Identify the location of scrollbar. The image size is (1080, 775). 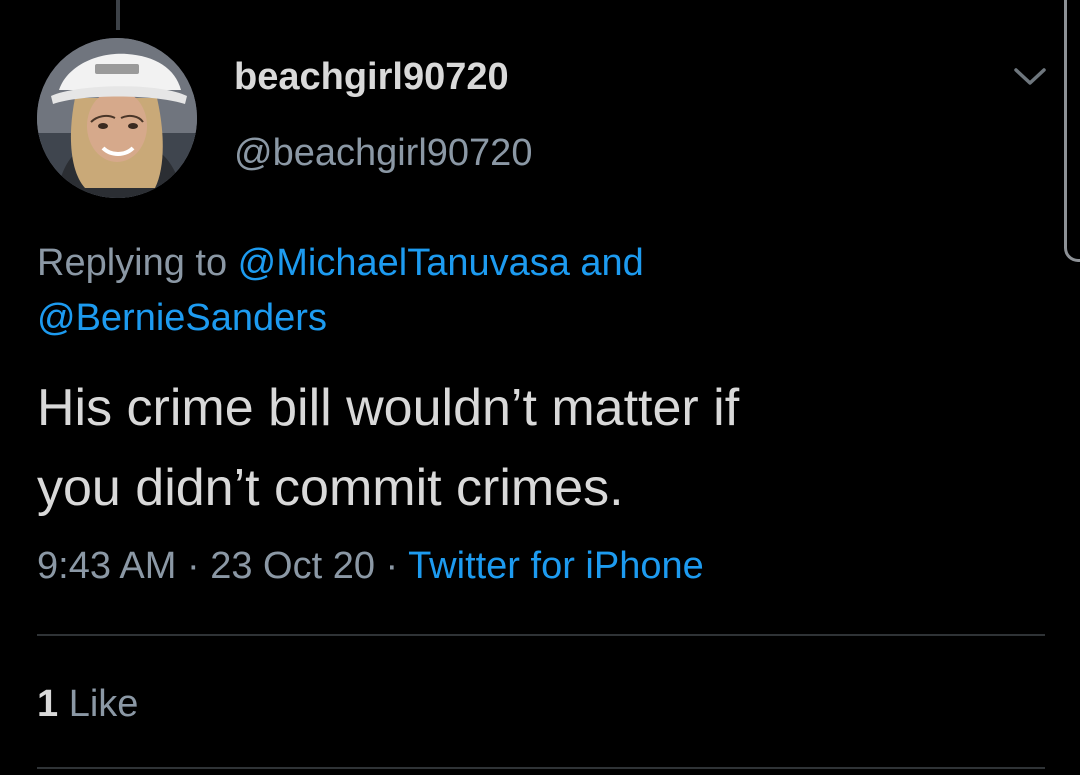
(1072, 131).